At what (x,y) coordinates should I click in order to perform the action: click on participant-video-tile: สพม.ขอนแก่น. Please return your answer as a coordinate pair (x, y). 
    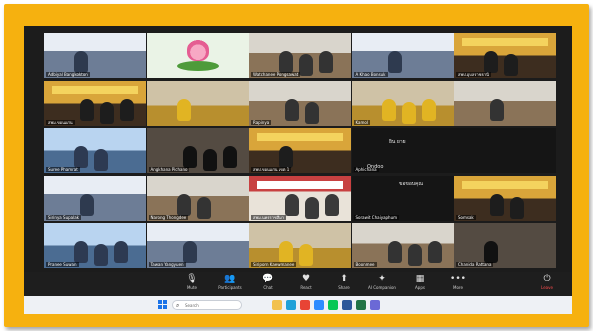
    Looking at the image, I should click on (95, 103).